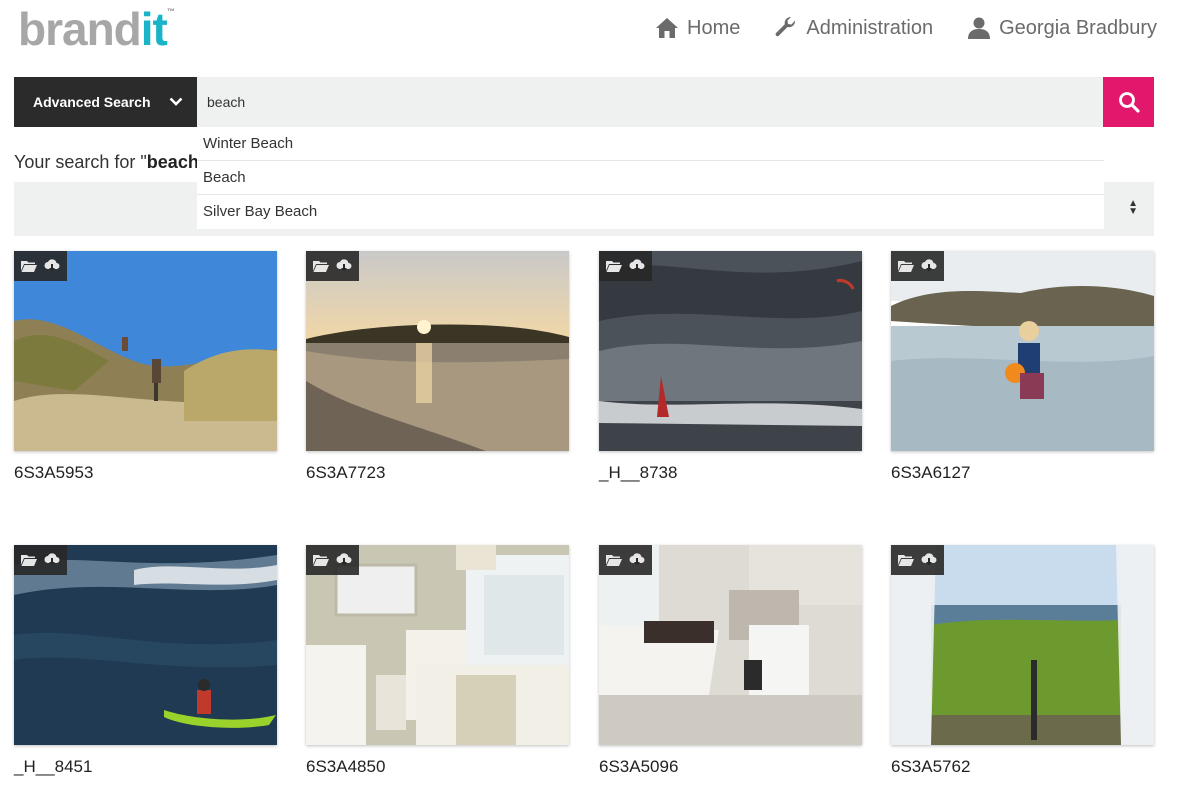 The height and width of the screenshot is (798, 1177). I want to click on asset-card: 6S3A6127, so click(1022, 367).